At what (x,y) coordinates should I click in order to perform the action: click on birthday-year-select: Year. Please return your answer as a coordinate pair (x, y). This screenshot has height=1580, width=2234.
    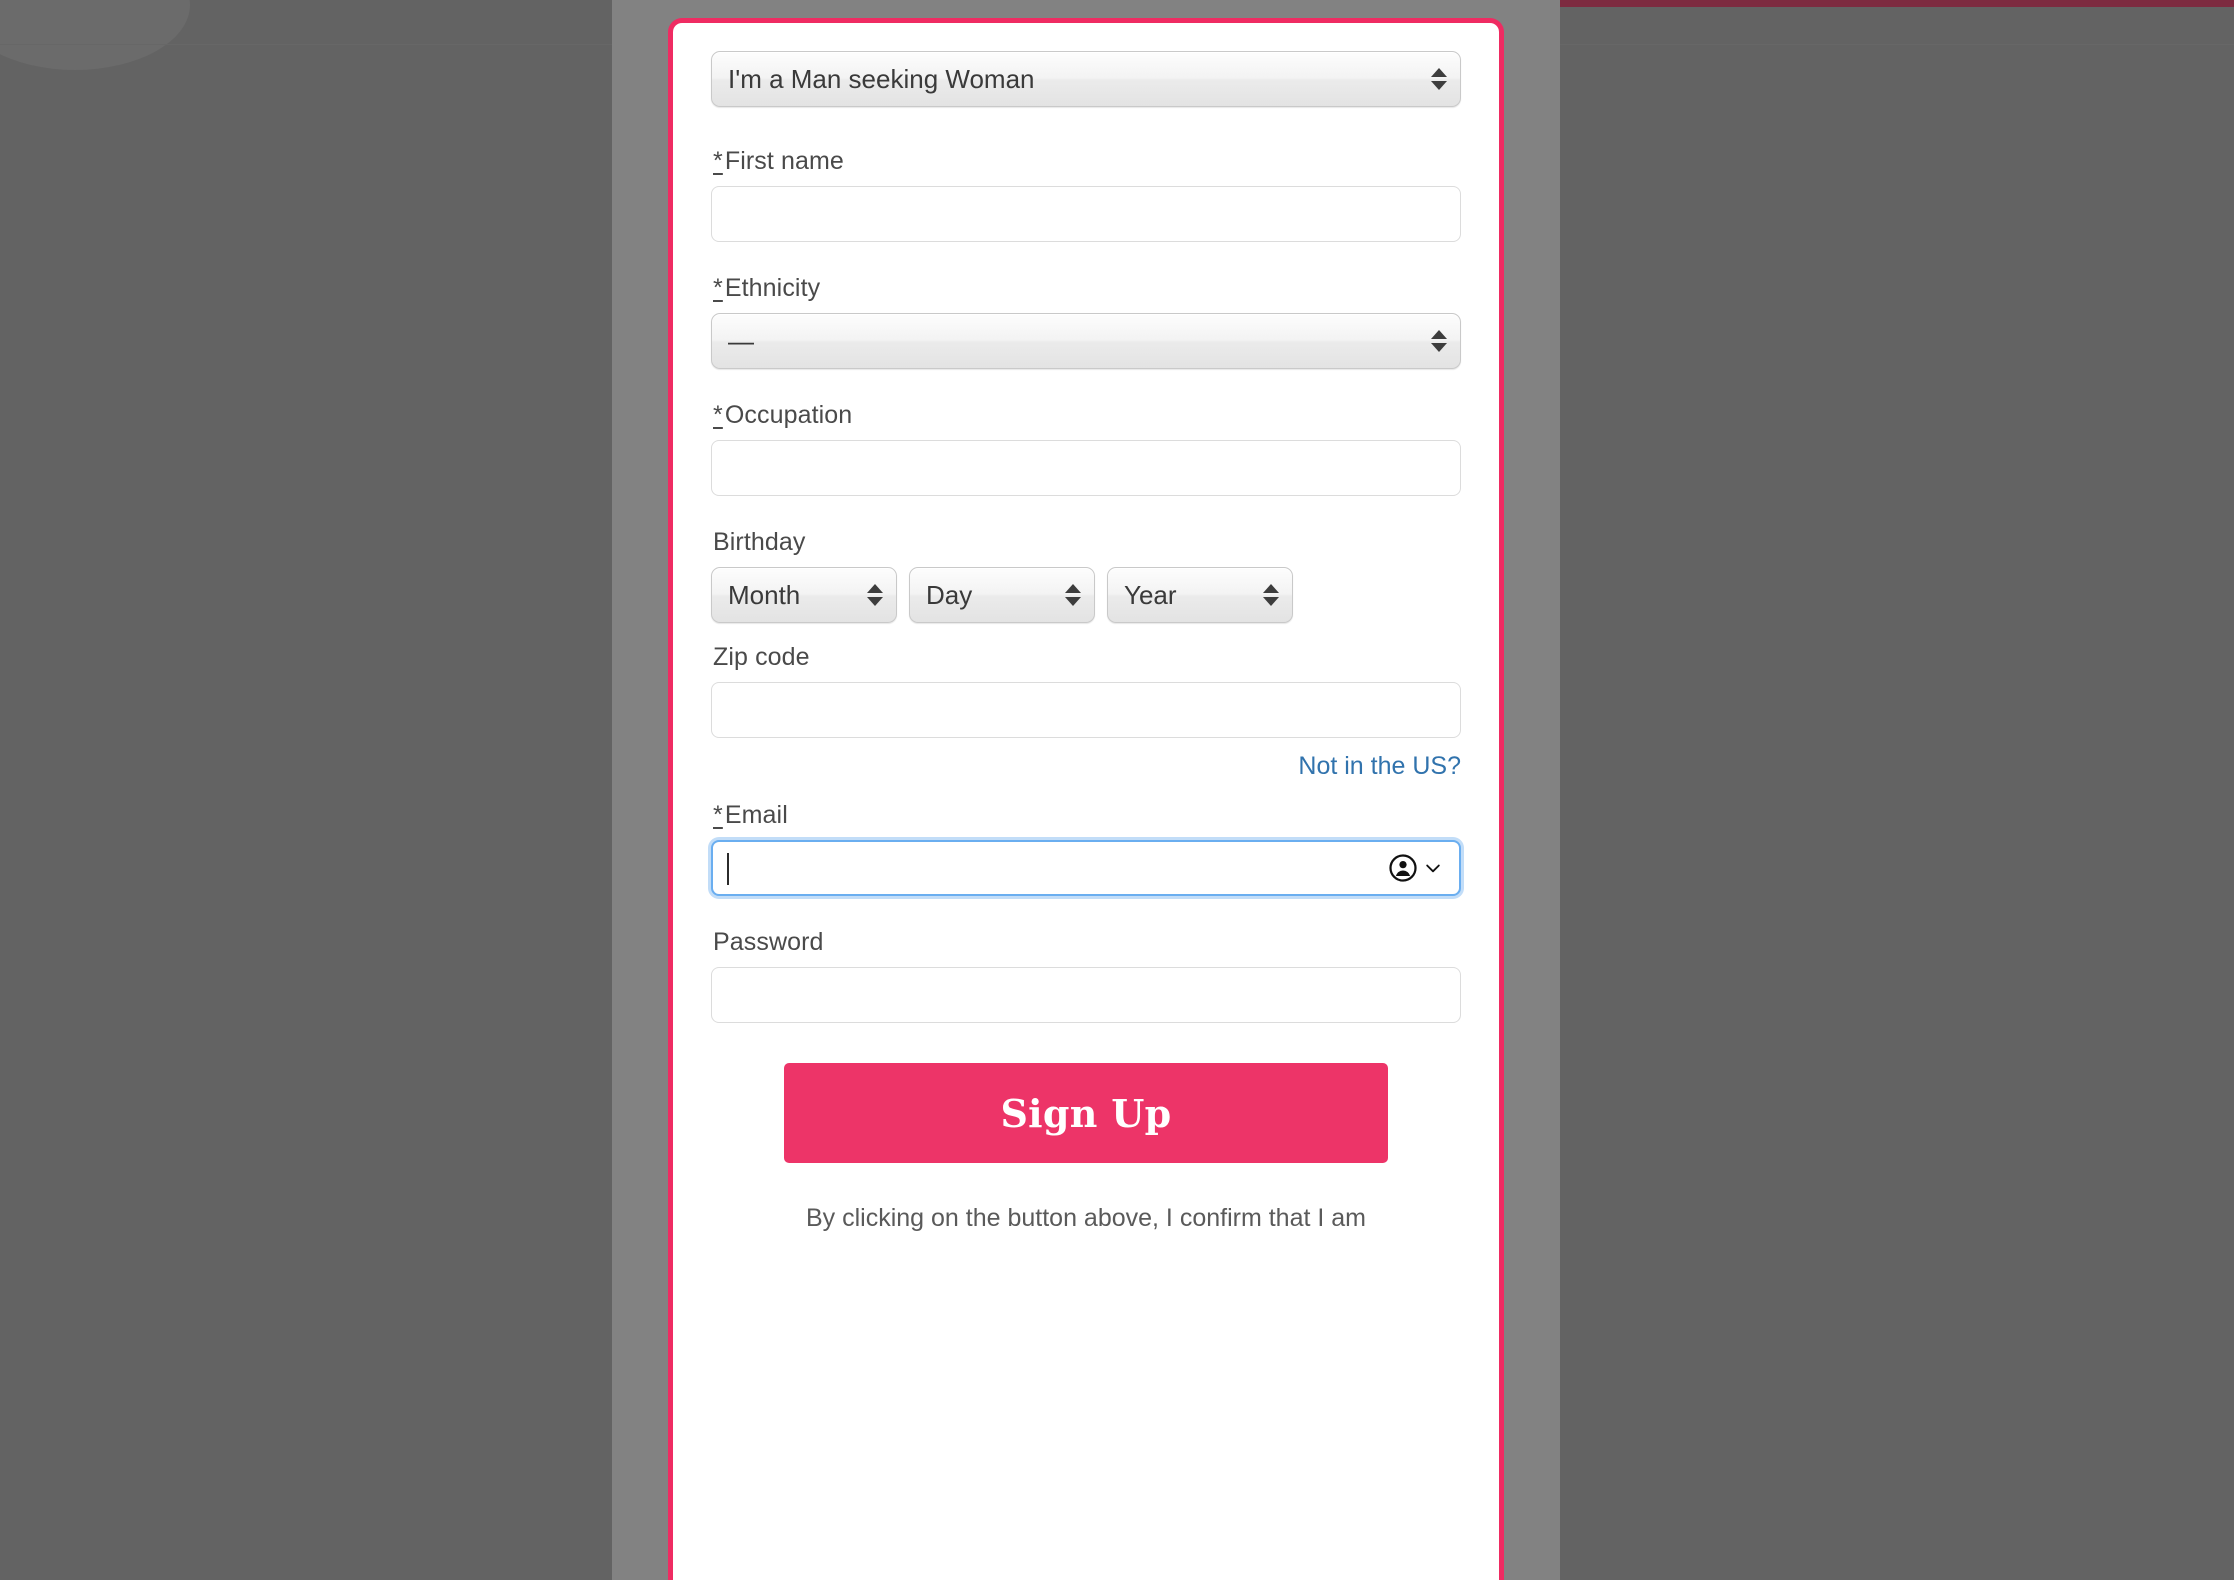
    Looking at the image, I should click on (1200, 595).